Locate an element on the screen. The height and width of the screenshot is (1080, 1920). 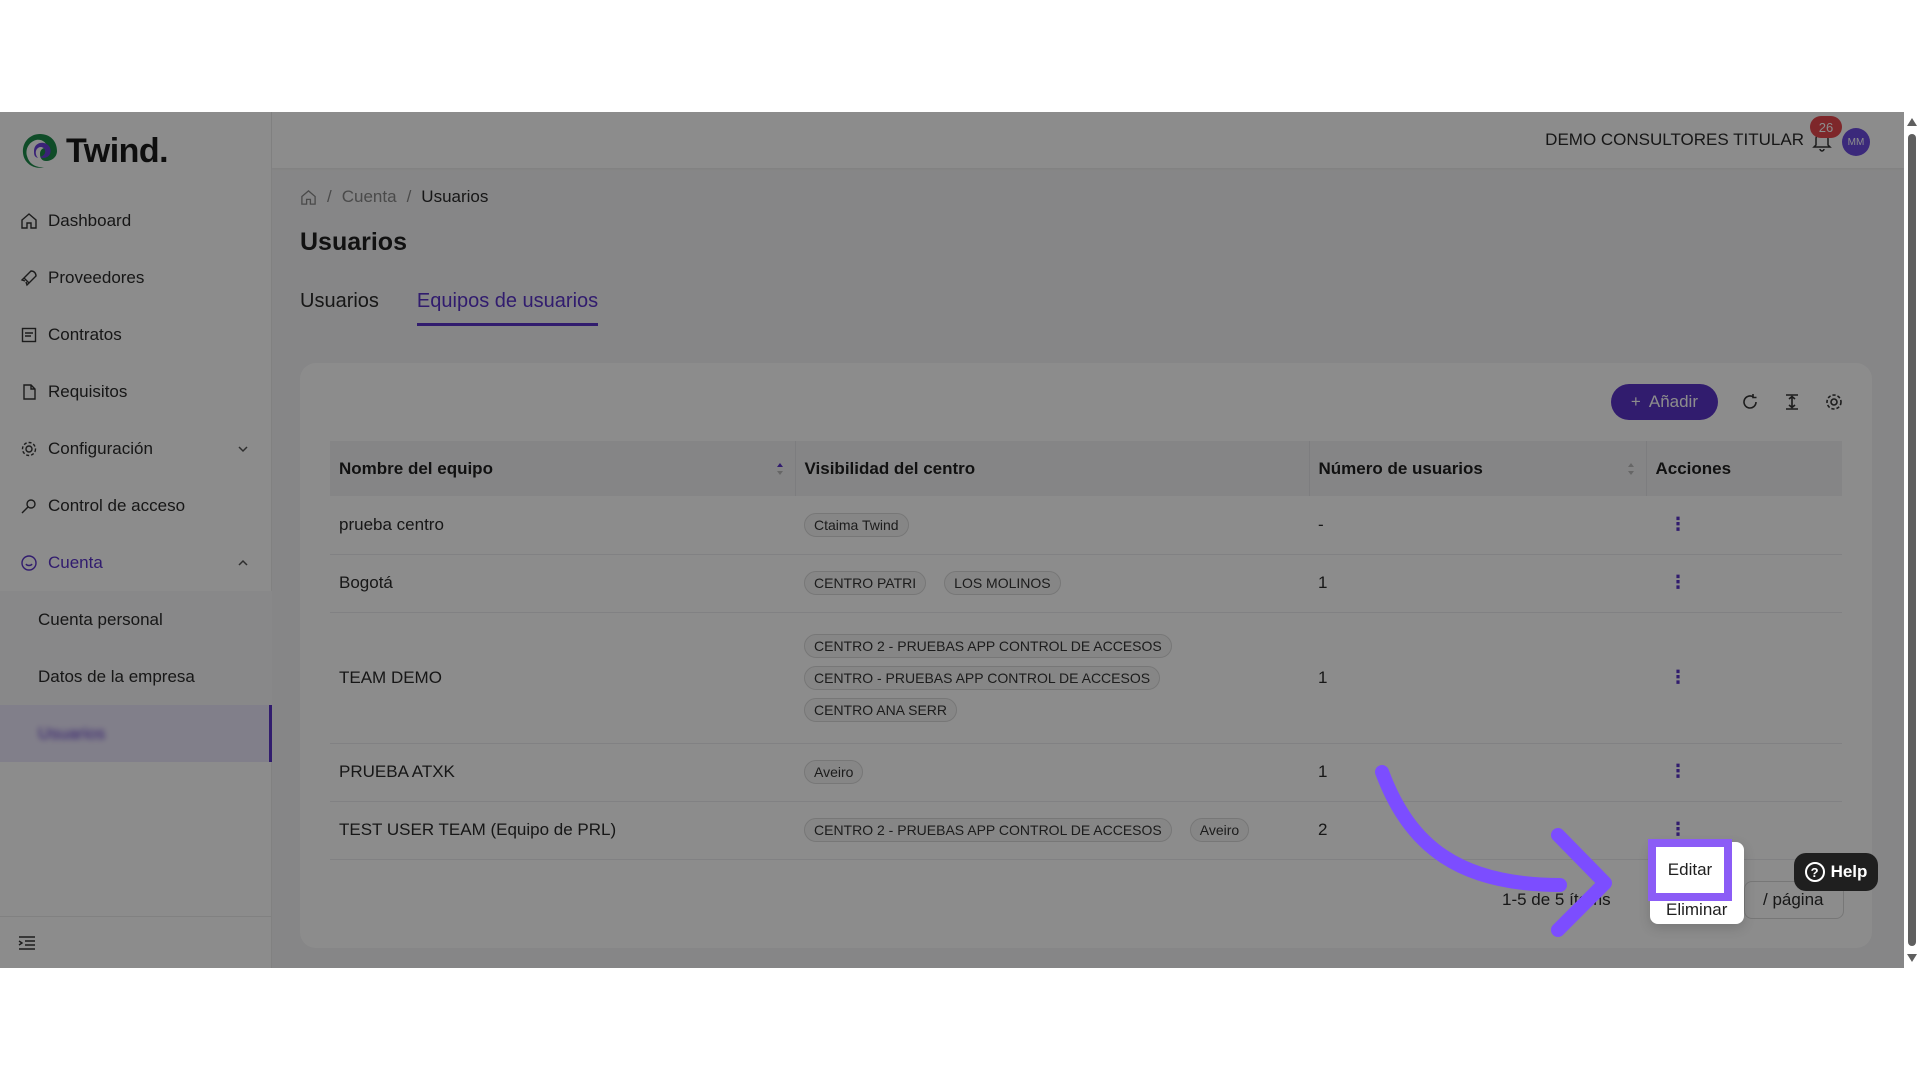
help-button: ? Help is located at coordinates (1836, 872).